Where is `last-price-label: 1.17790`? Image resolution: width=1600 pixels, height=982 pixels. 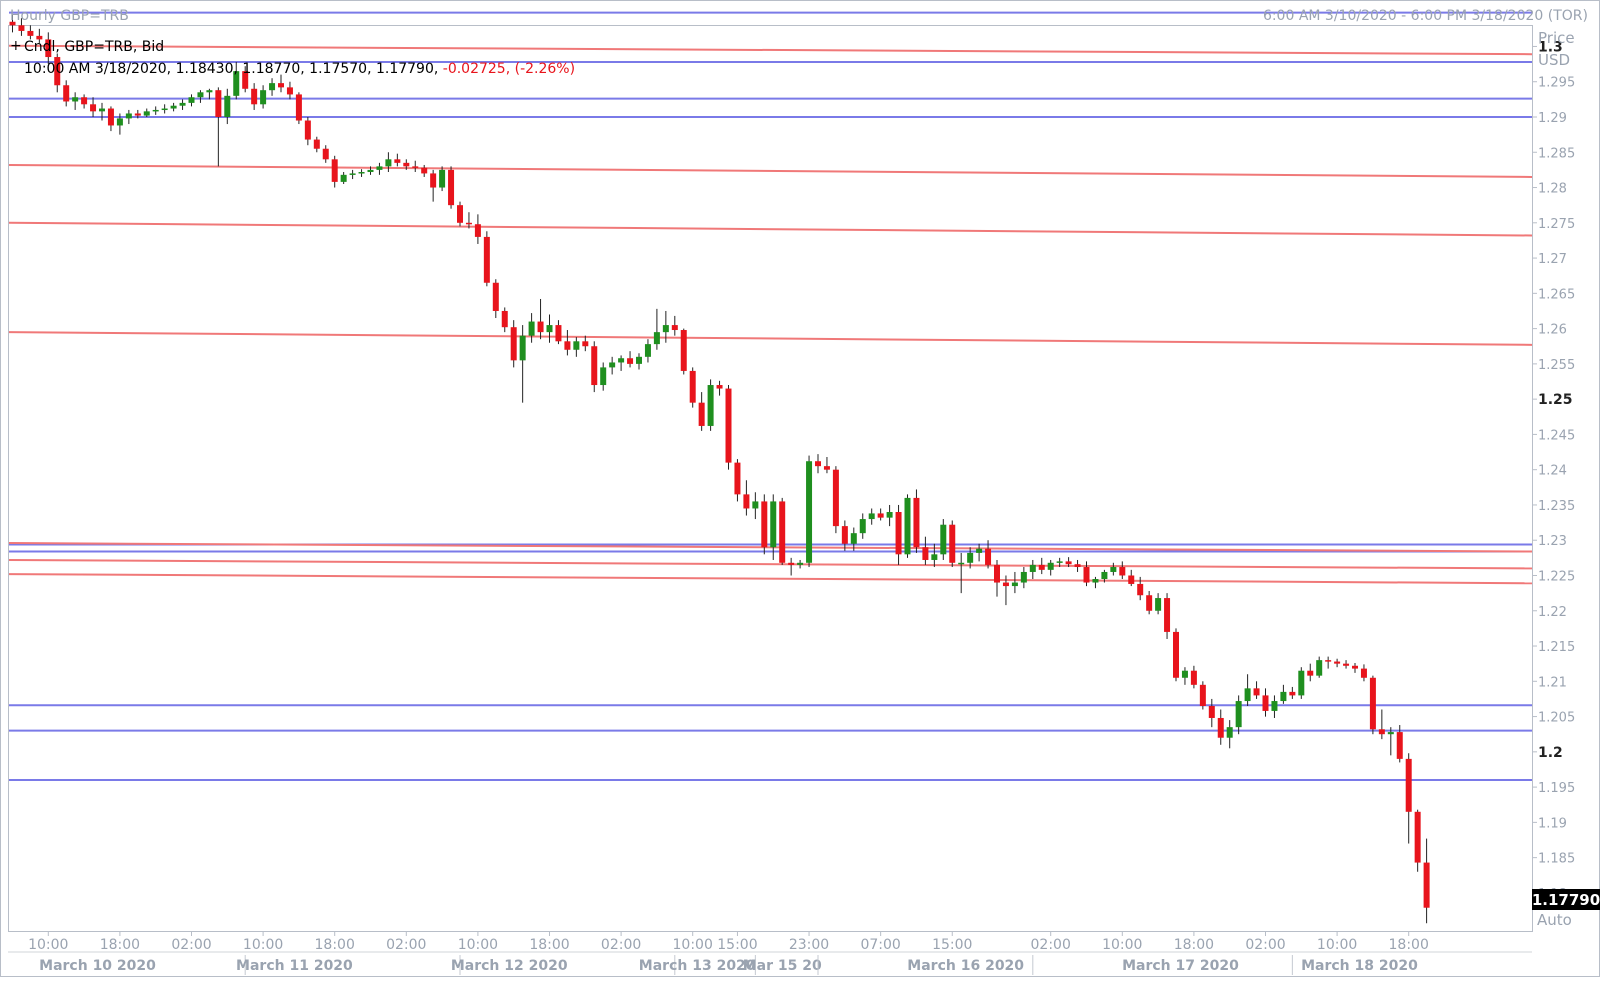 last-price-label: 1.17790 is located at coordinates (1566, 900).